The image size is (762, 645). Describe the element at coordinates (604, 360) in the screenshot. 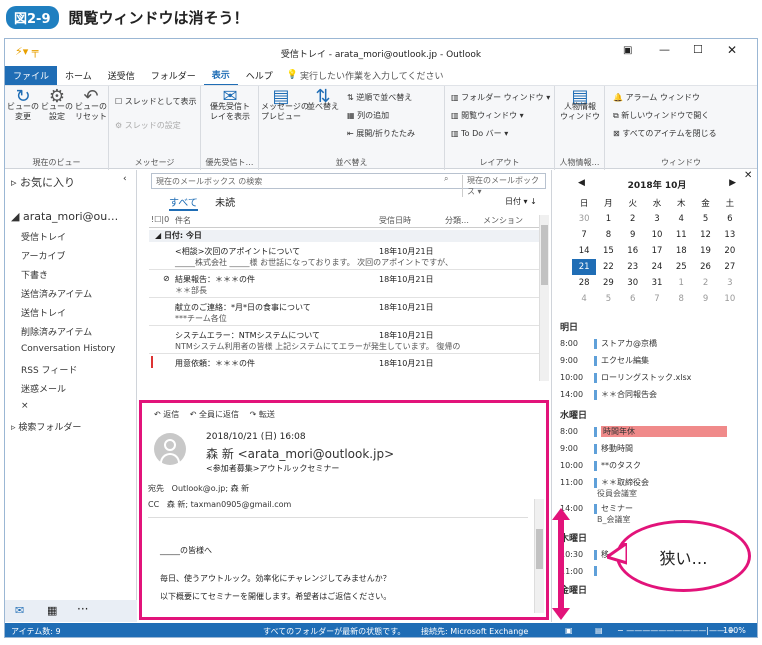

I see `agenda-item: 9:00 エクセル編集` at that location.